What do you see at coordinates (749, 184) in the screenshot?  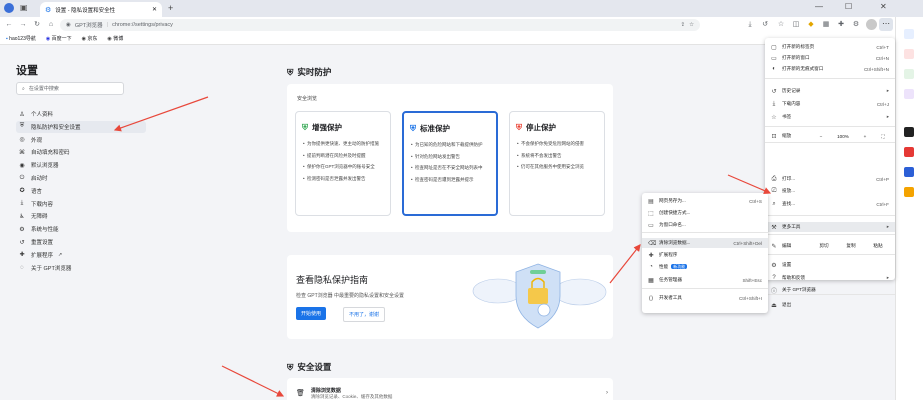 I see `arrow-to-more-tools` at bounding box center [749, 184].